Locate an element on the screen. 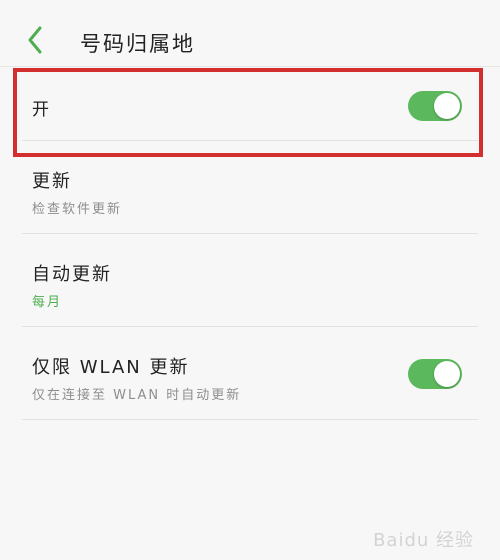 The width and height of the screenshot is (500, 560). wlan-only-toggle is located at coordinates (435, 374).